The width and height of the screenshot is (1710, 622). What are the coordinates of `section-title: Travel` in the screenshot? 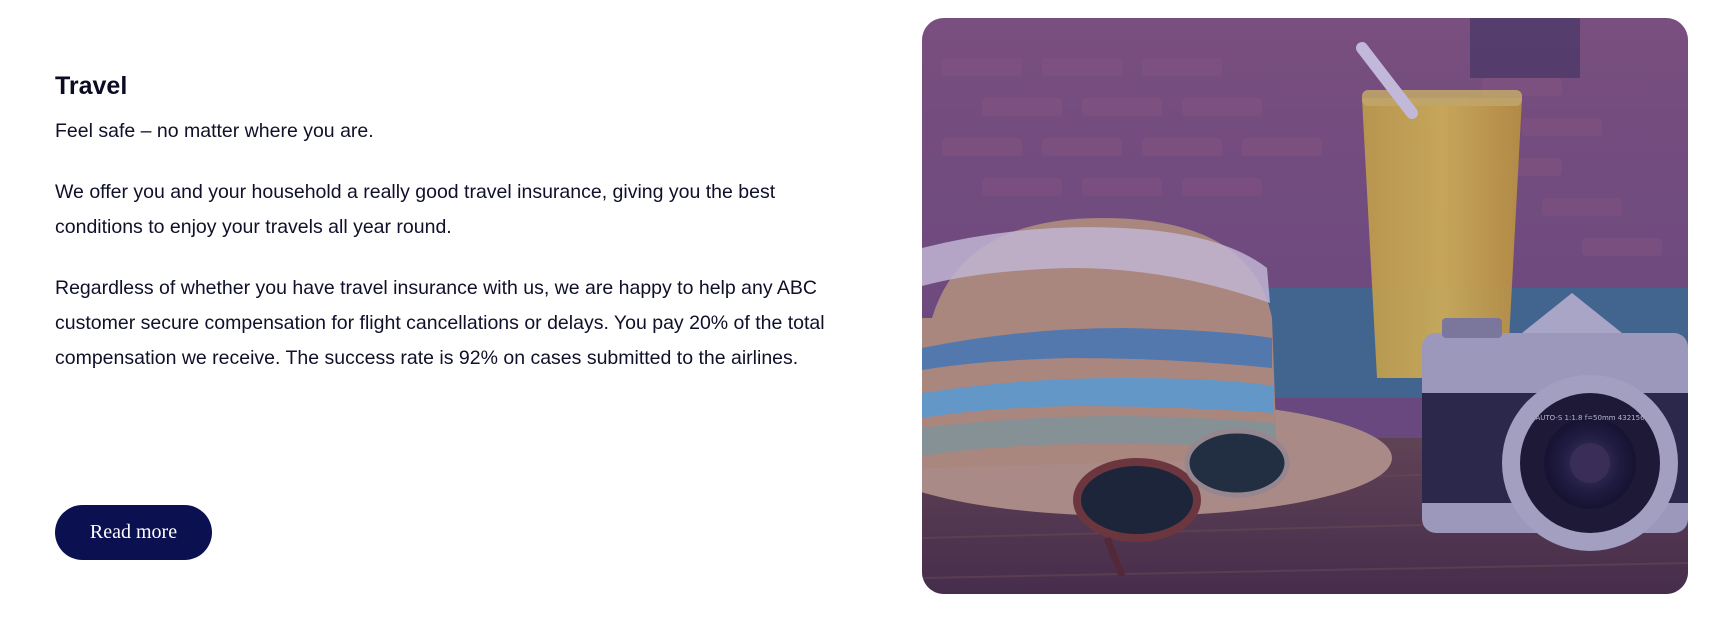 It's located at (91, 86).